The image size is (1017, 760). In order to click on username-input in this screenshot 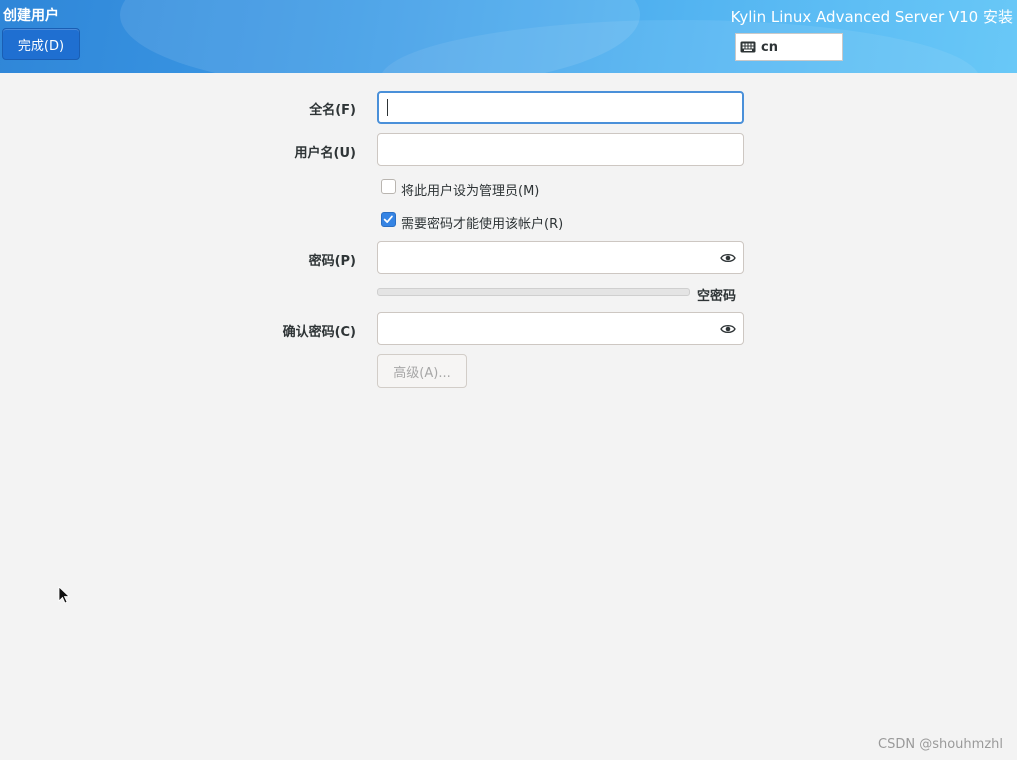, I will do `click(560, 149)`.